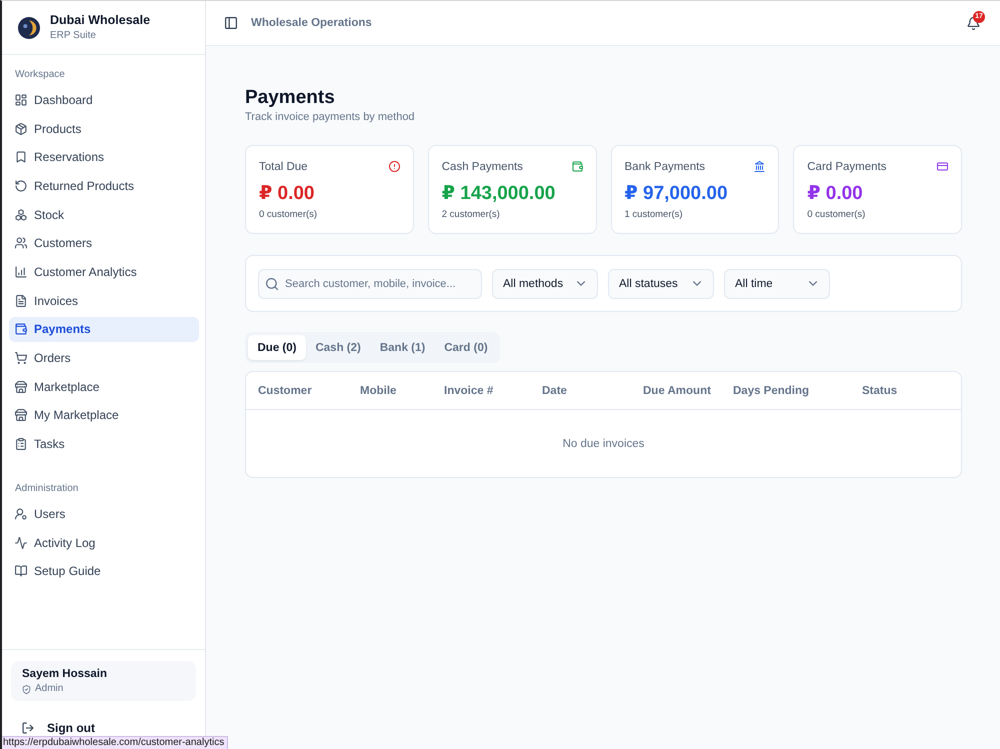 This screenshot has width=1000, height=749. Describe the element at coordinates (231, 23) in the screenshot. I see `panel-icon` at that location.